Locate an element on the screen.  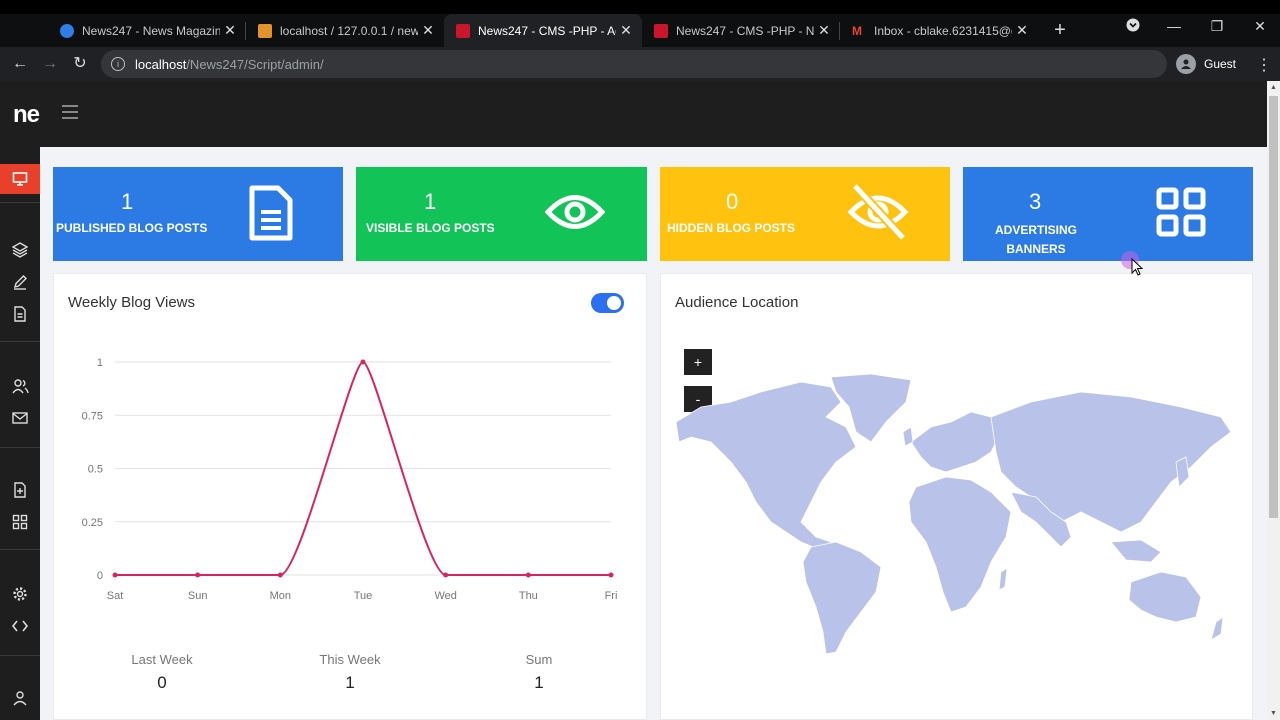
browser-favicon-icon is located at coordinates (67, 30).